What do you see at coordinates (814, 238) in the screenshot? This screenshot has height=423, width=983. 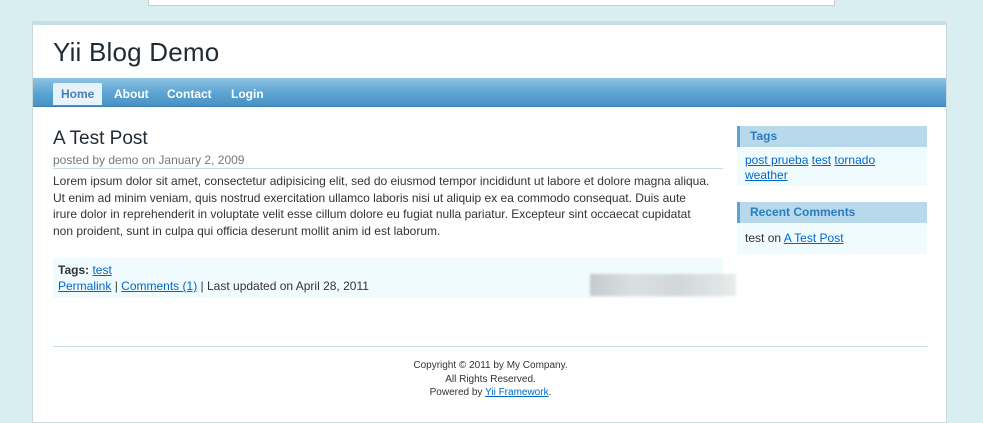 I see `comment-post-link: A Test Post` at bounding box center [814, 238].